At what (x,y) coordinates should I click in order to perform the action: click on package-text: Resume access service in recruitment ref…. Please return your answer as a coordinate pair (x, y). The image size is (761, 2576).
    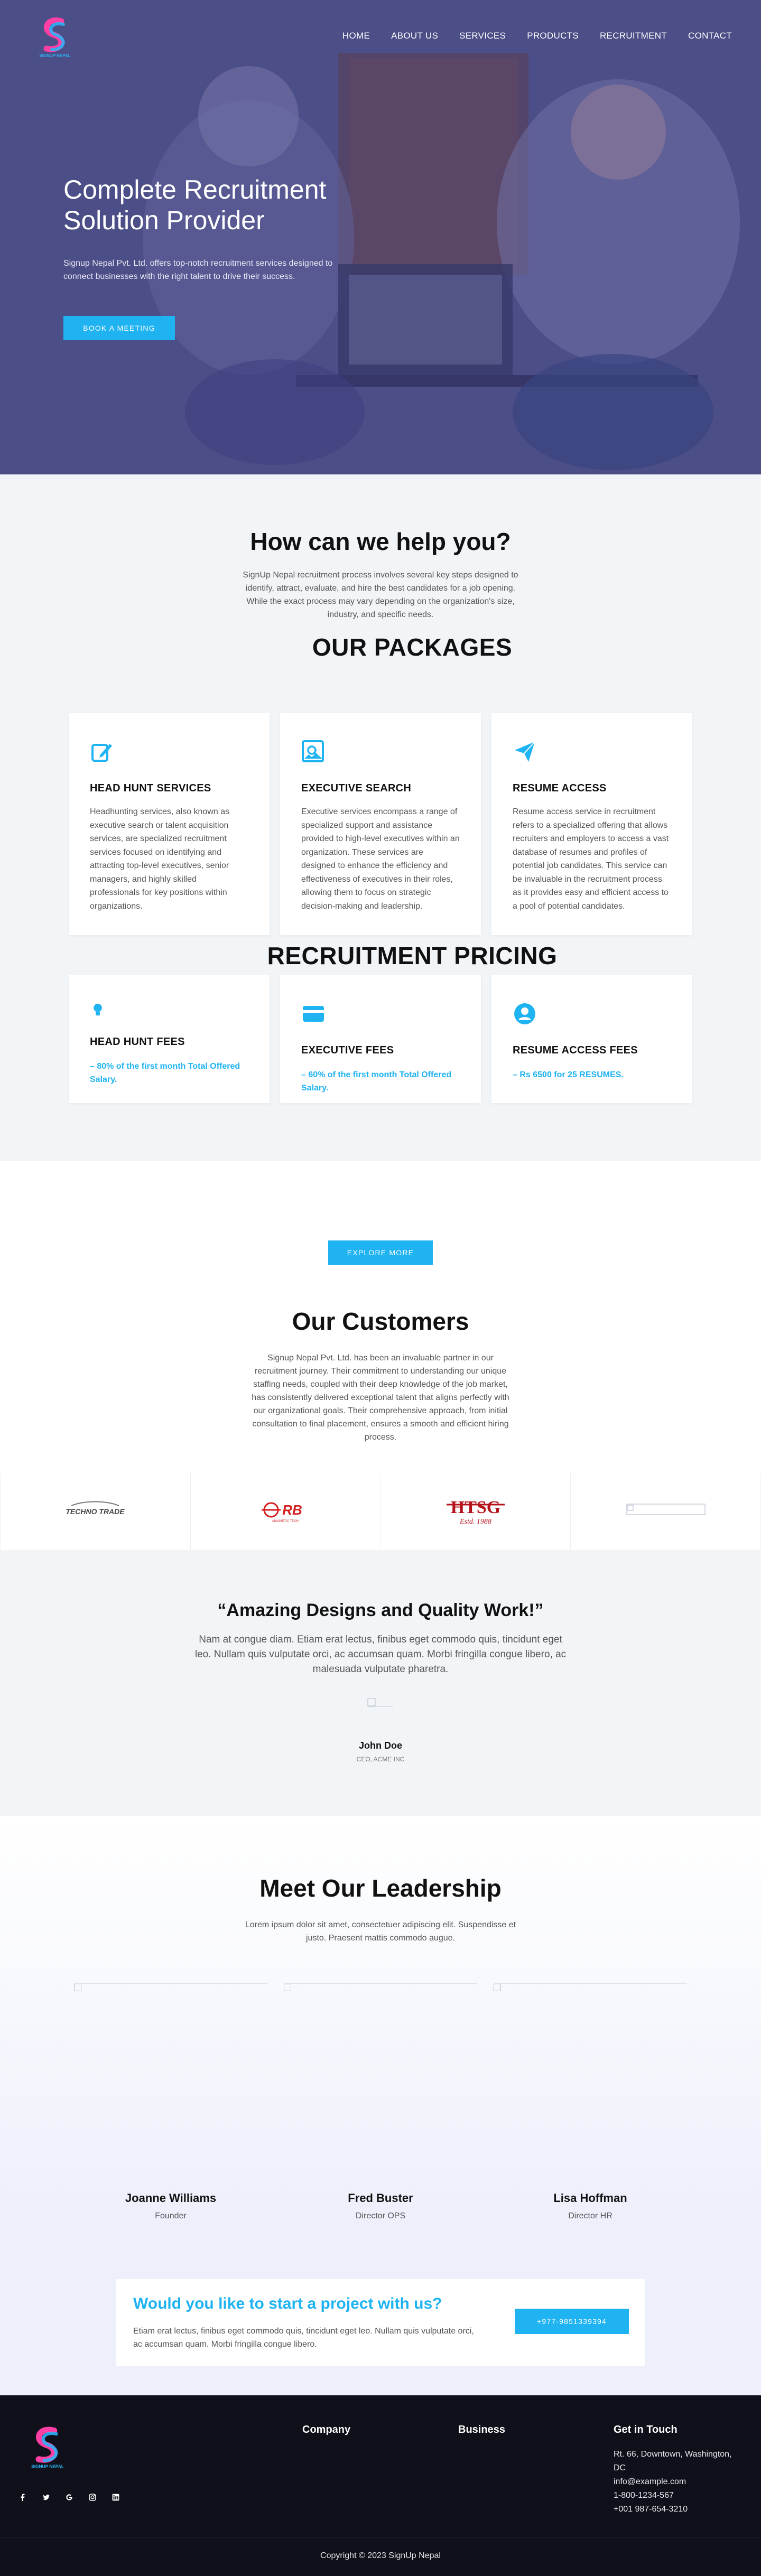
    Looking at the image, I should click on (591, 859).